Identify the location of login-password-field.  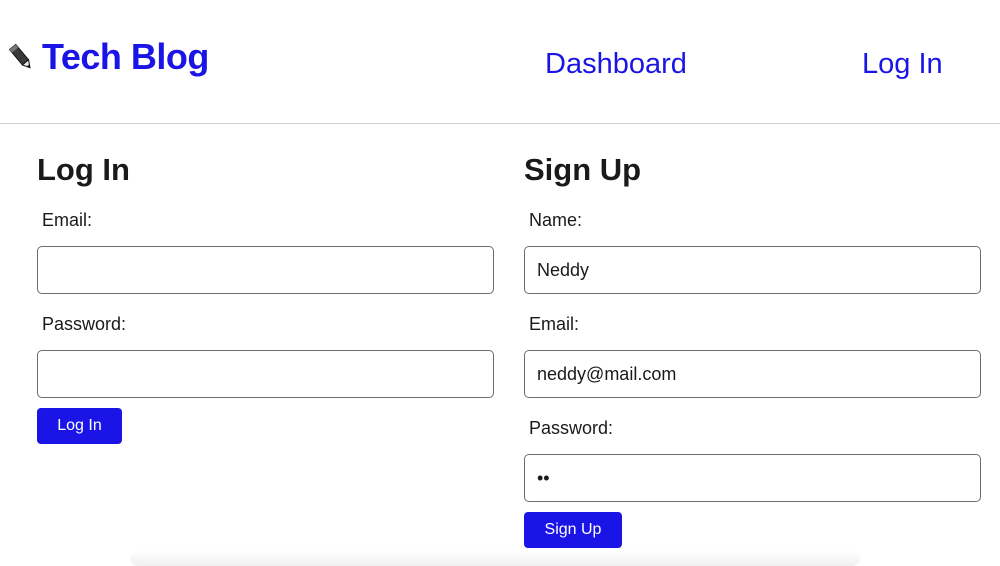
(265, 374).